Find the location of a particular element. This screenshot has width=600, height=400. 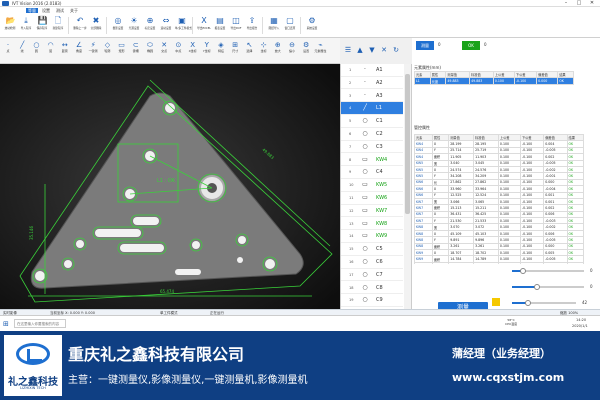

minimize-button: – is located at coordinates (566, 3).